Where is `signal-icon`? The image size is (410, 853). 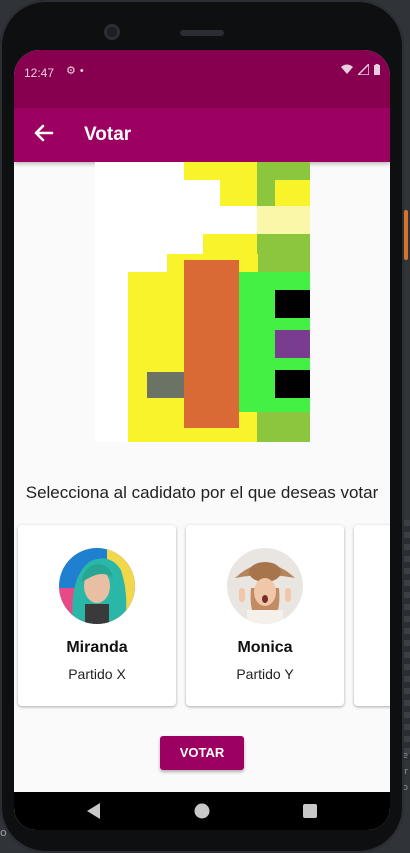
signal-icon is located at coordinates (363, 69).